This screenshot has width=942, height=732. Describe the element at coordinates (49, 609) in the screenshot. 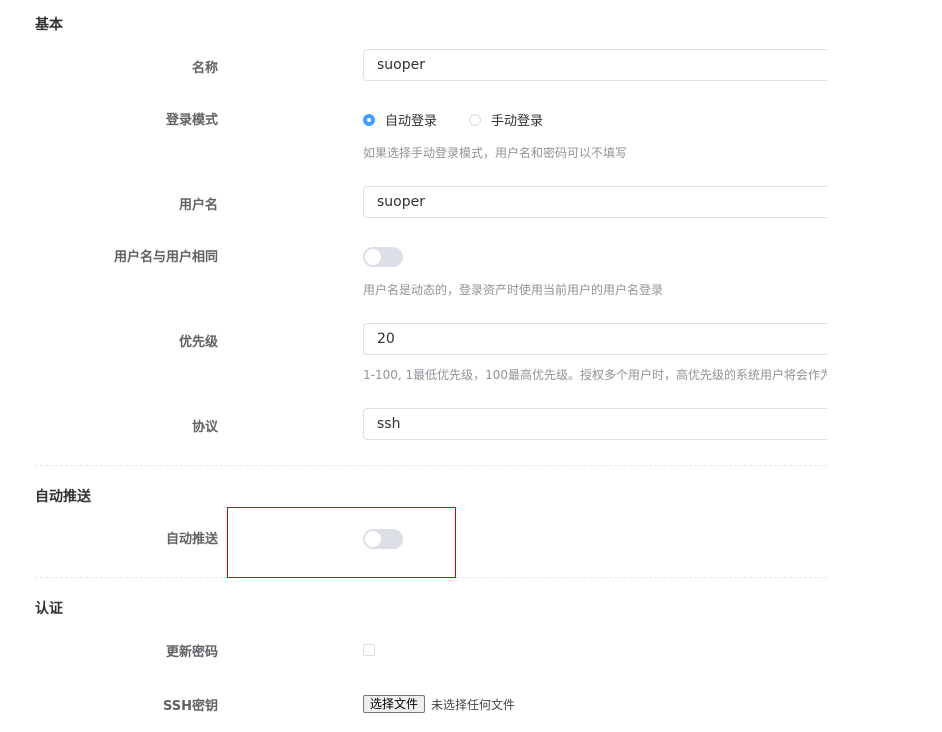

I see `section-title-auth: 认证` at that location.